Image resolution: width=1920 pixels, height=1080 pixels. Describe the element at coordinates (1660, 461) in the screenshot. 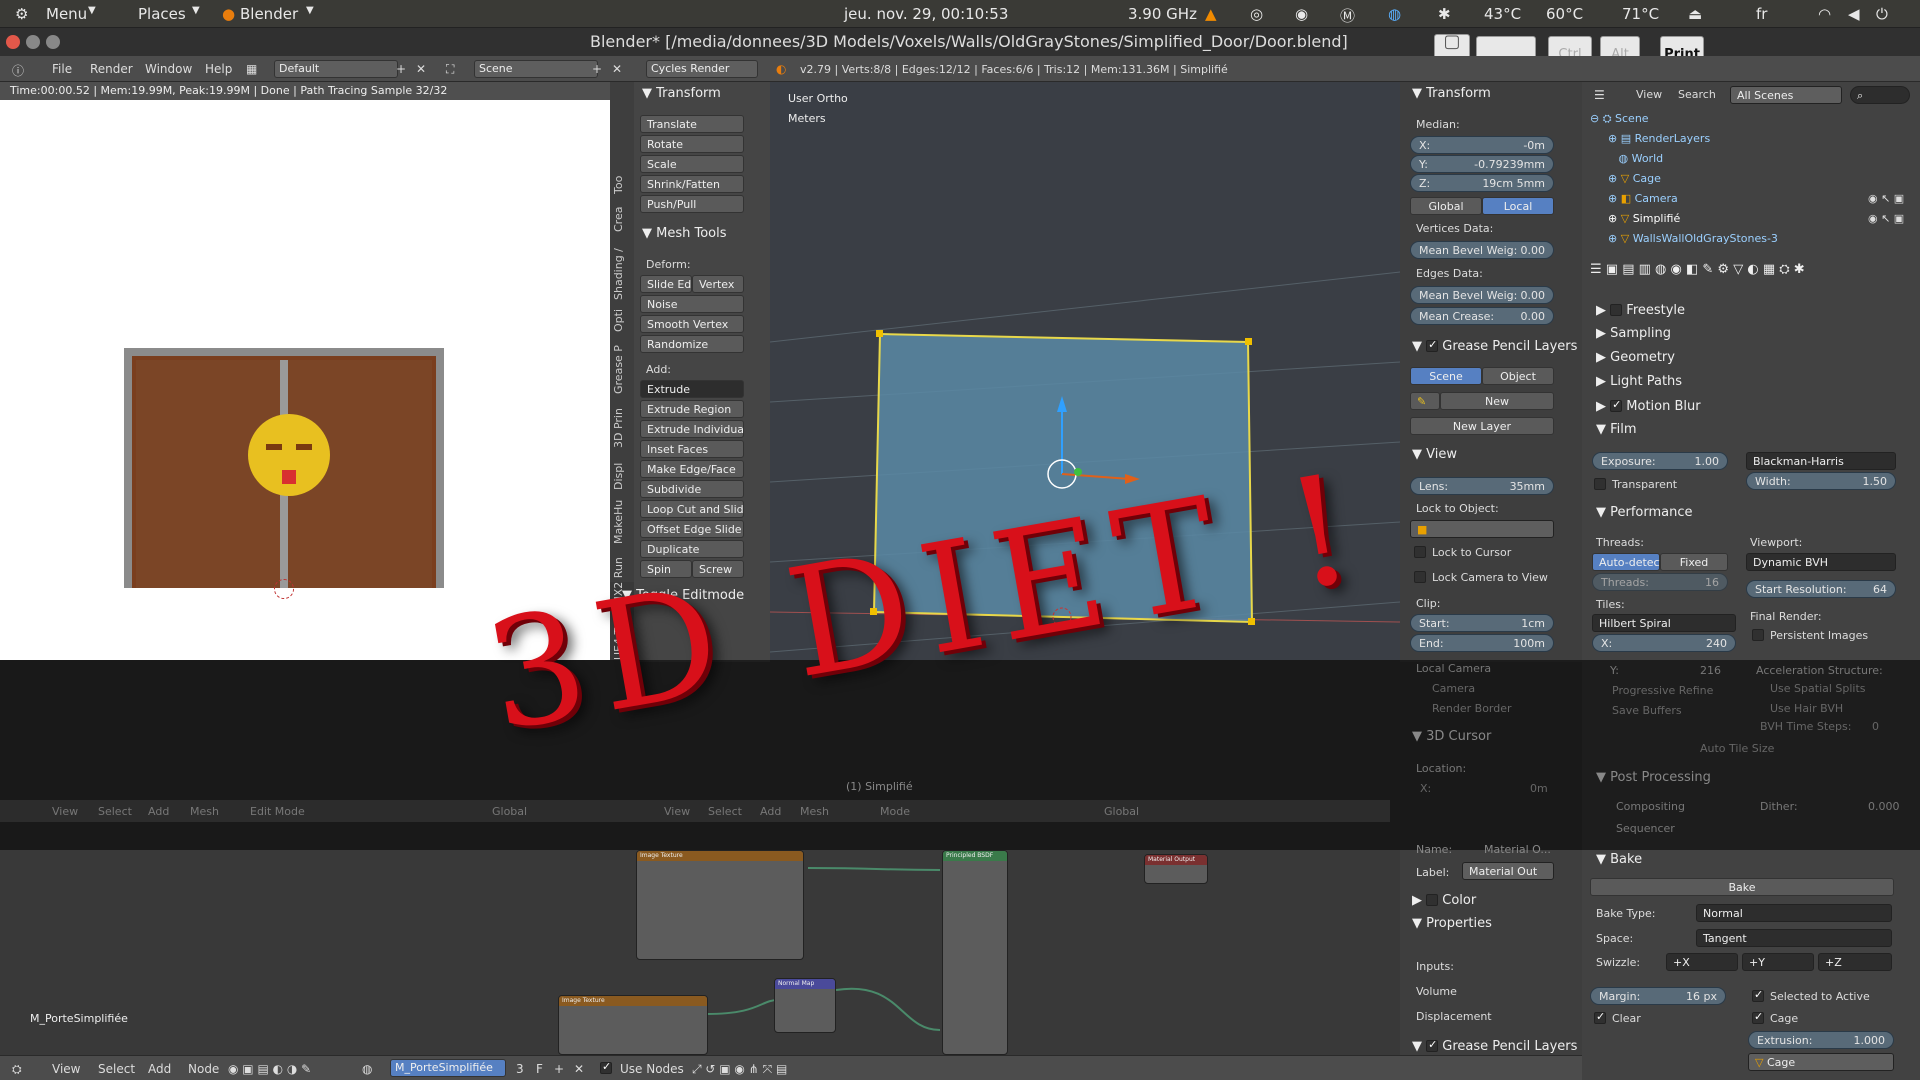

I see `exposure-field: Exposure: 1.00` at that location.